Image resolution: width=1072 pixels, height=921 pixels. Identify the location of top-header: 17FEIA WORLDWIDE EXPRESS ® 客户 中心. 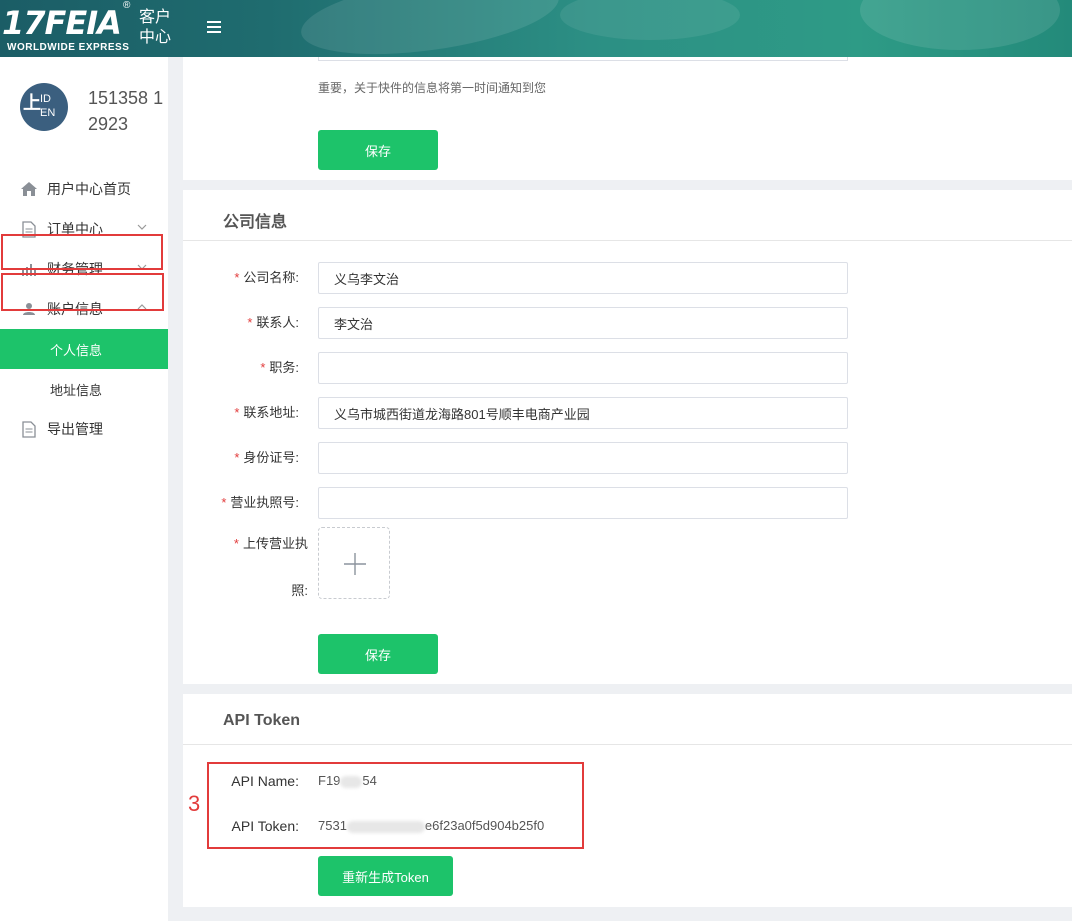
(536, 28).